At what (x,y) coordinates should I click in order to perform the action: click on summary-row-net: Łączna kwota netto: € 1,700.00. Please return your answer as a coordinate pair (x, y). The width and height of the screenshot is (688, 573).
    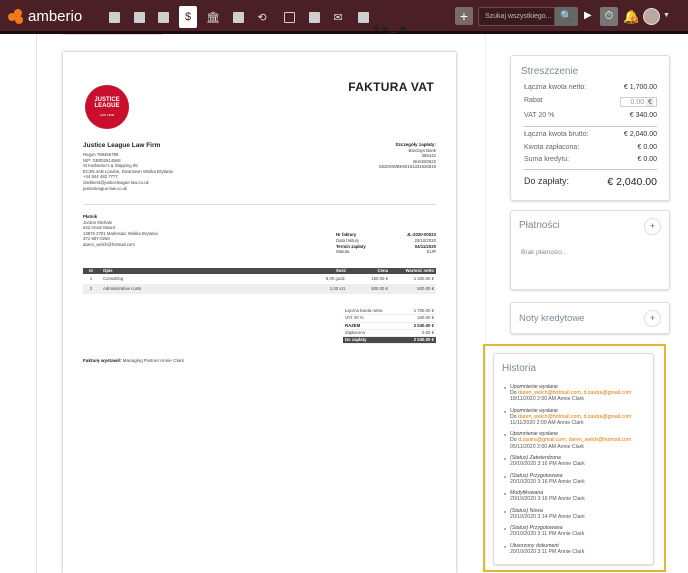
    Looking at the image, I should click on (590, 87).